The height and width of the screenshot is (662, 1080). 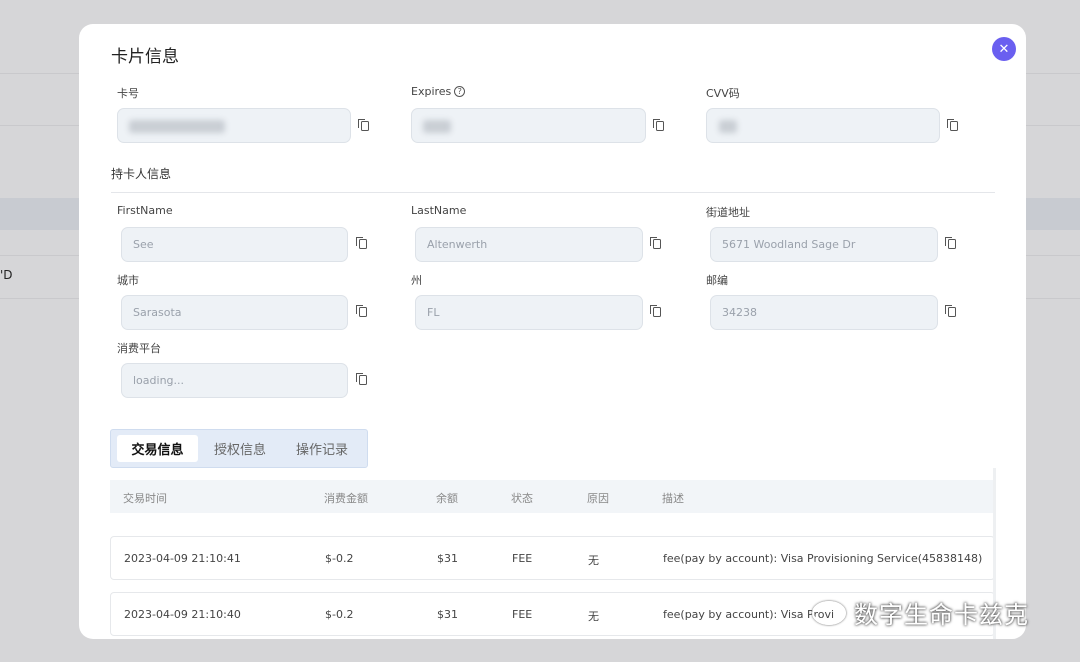 What do you see at coordinates (128, 93) in the screenshot?
I see `card-number-label: 卡号` at bounding box center [128, 93].